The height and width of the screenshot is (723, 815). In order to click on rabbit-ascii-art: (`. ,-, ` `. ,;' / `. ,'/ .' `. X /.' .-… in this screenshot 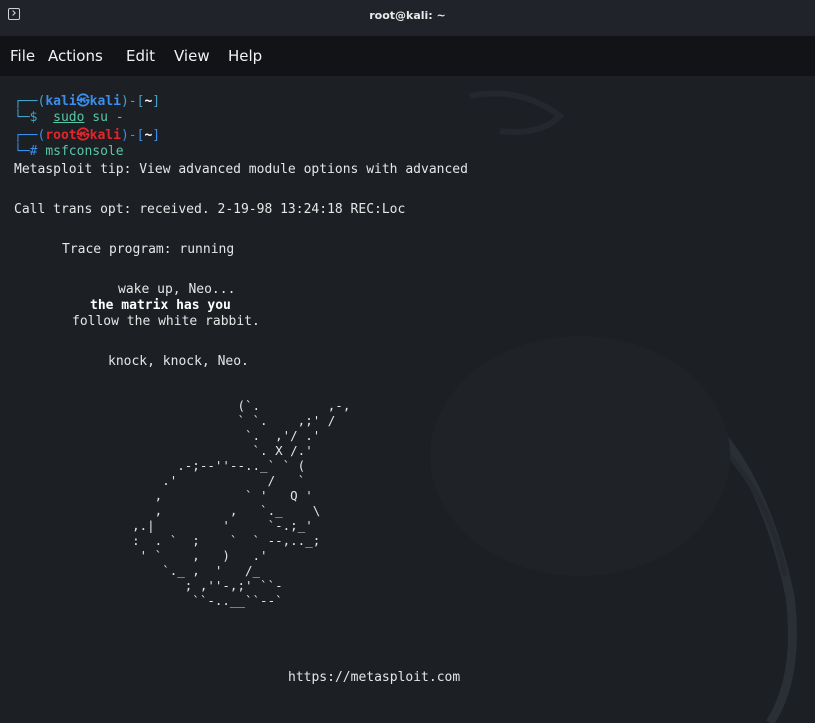, I will do `click(241, 503)`.